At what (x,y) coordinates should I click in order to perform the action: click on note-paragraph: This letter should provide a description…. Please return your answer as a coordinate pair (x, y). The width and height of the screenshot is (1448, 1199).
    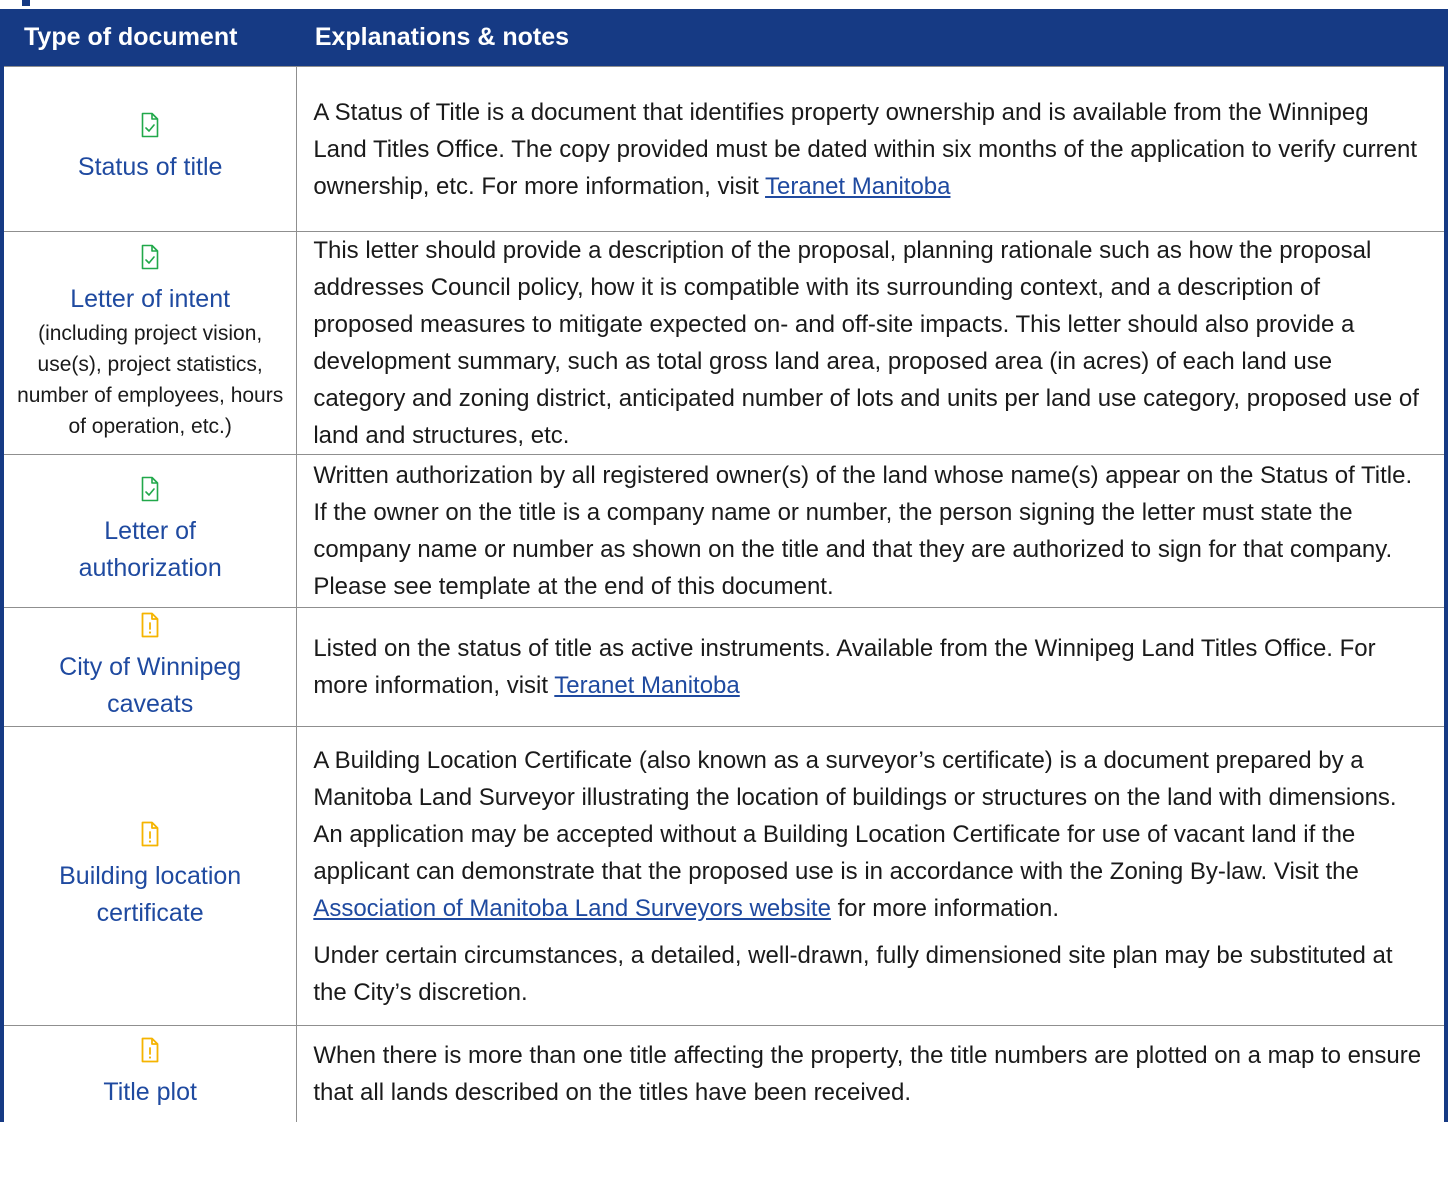
    Looking at the image, I should click on (866, 343).